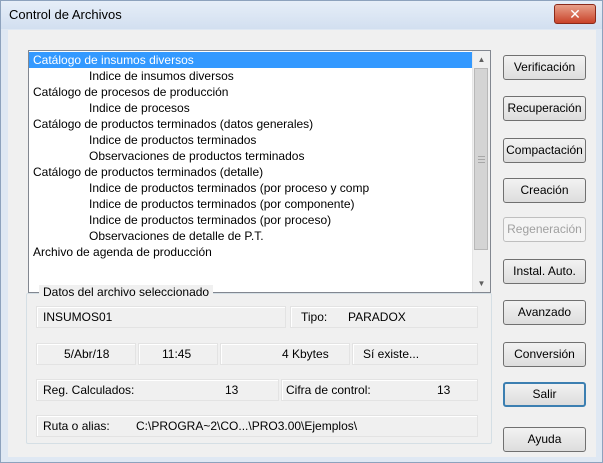 The width and height of the screenshot is (603, 463). I want to click on file-date-value: 5/Abr/18, so click(87, 354).